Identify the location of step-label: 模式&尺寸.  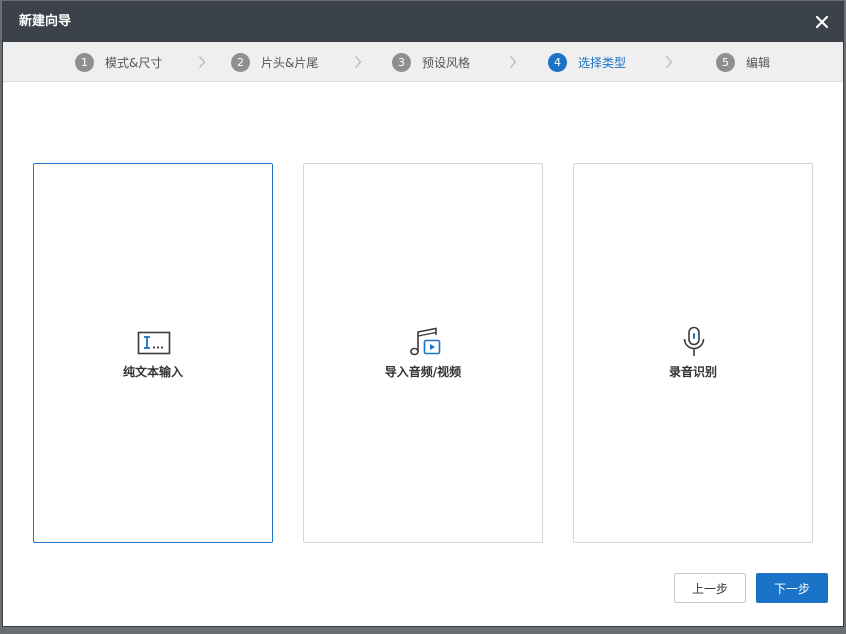
(134, 62).